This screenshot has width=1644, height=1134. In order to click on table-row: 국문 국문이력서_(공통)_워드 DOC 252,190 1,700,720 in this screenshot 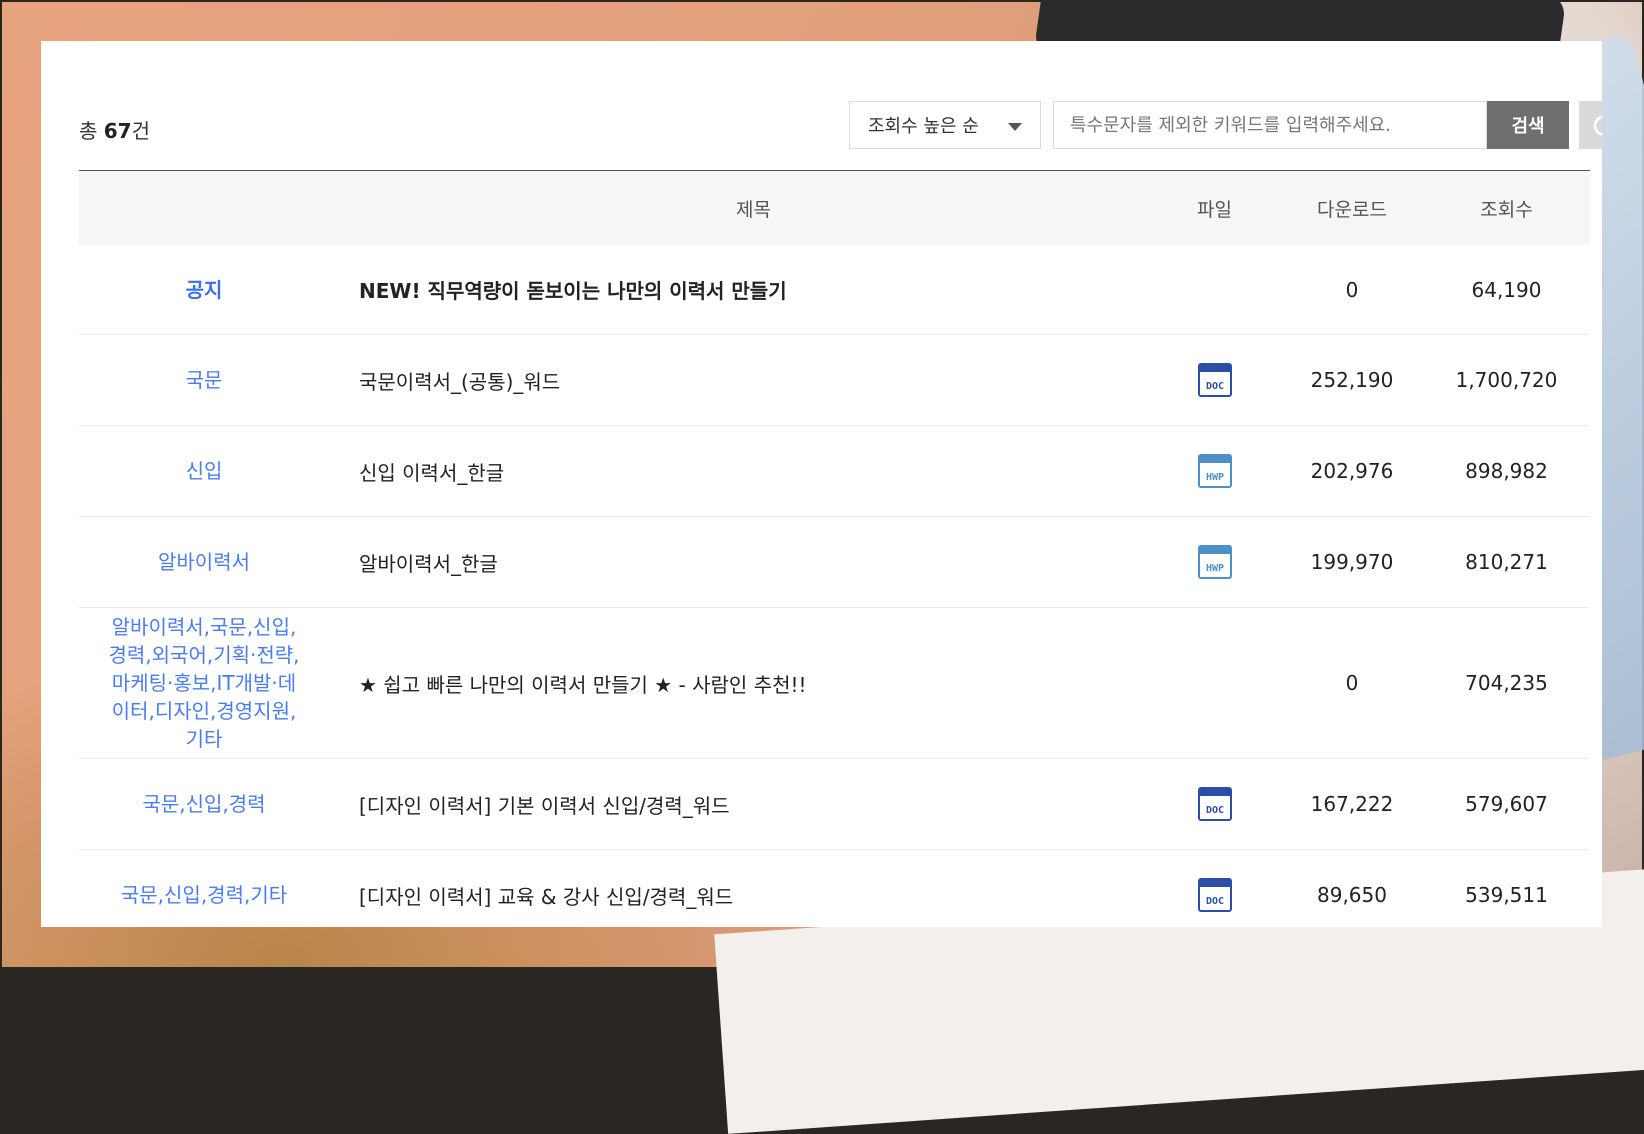, I will do `click(834, 380)`.